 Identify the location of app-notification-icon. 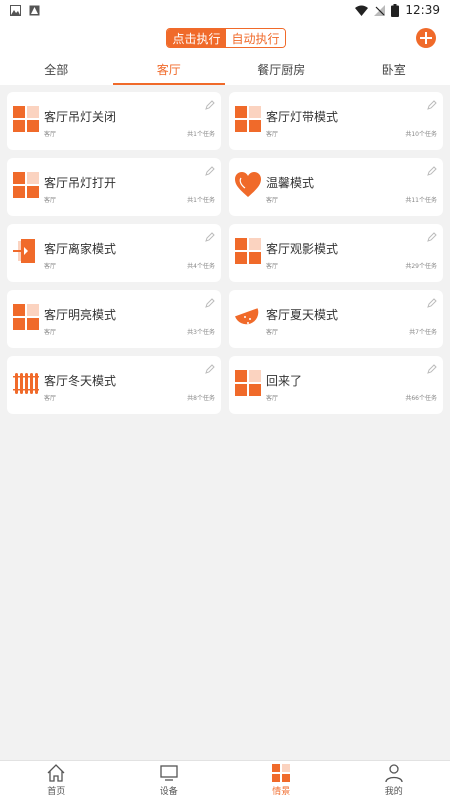
(34, 10).